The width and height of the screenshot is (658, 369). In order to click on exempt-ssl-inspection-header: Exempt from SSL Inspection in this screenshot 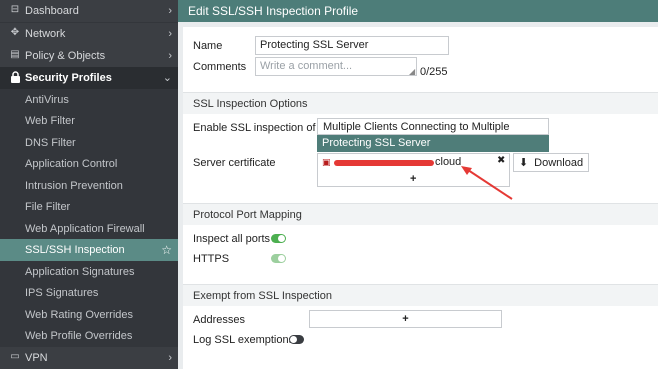, I will do `click(420, 295)`.